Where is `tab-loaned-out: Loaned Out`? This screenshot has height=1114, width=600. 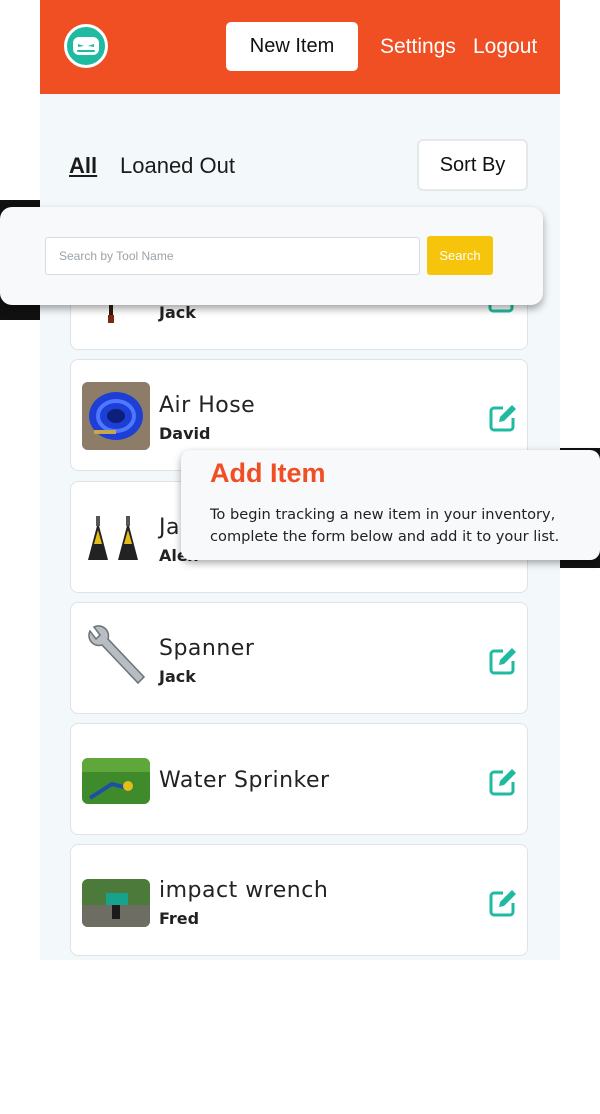
tab-loaned-out: Loaned Out is located at coordinates (177, 166).